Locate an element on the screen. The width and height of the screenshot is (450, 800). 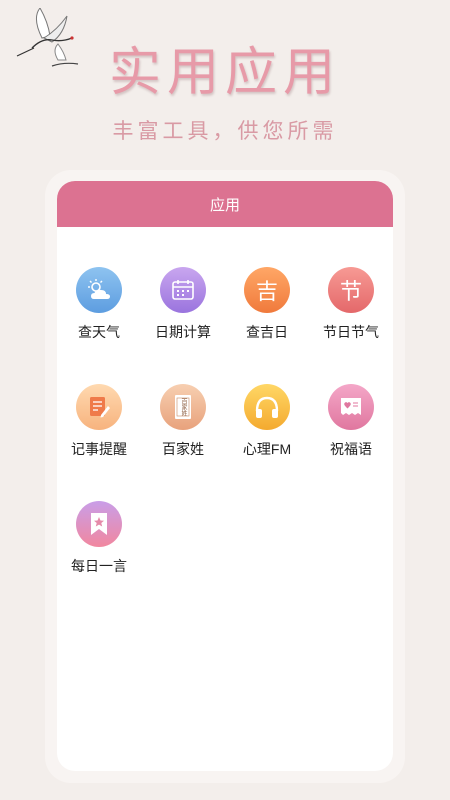
app-label: 心理FM is located at coordinates (267, 449).